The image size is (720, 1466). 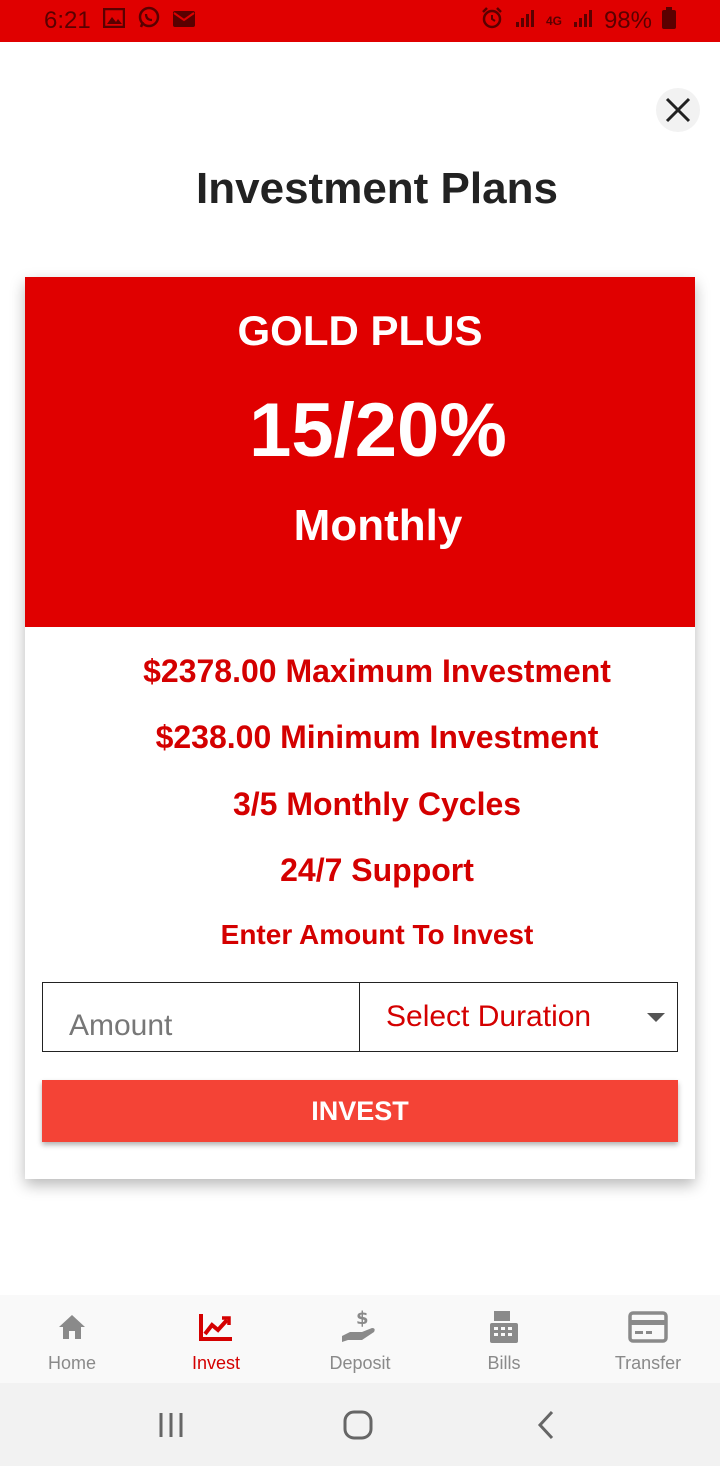 I want to click on cash-register-icon, so click(x=504, y=1327).